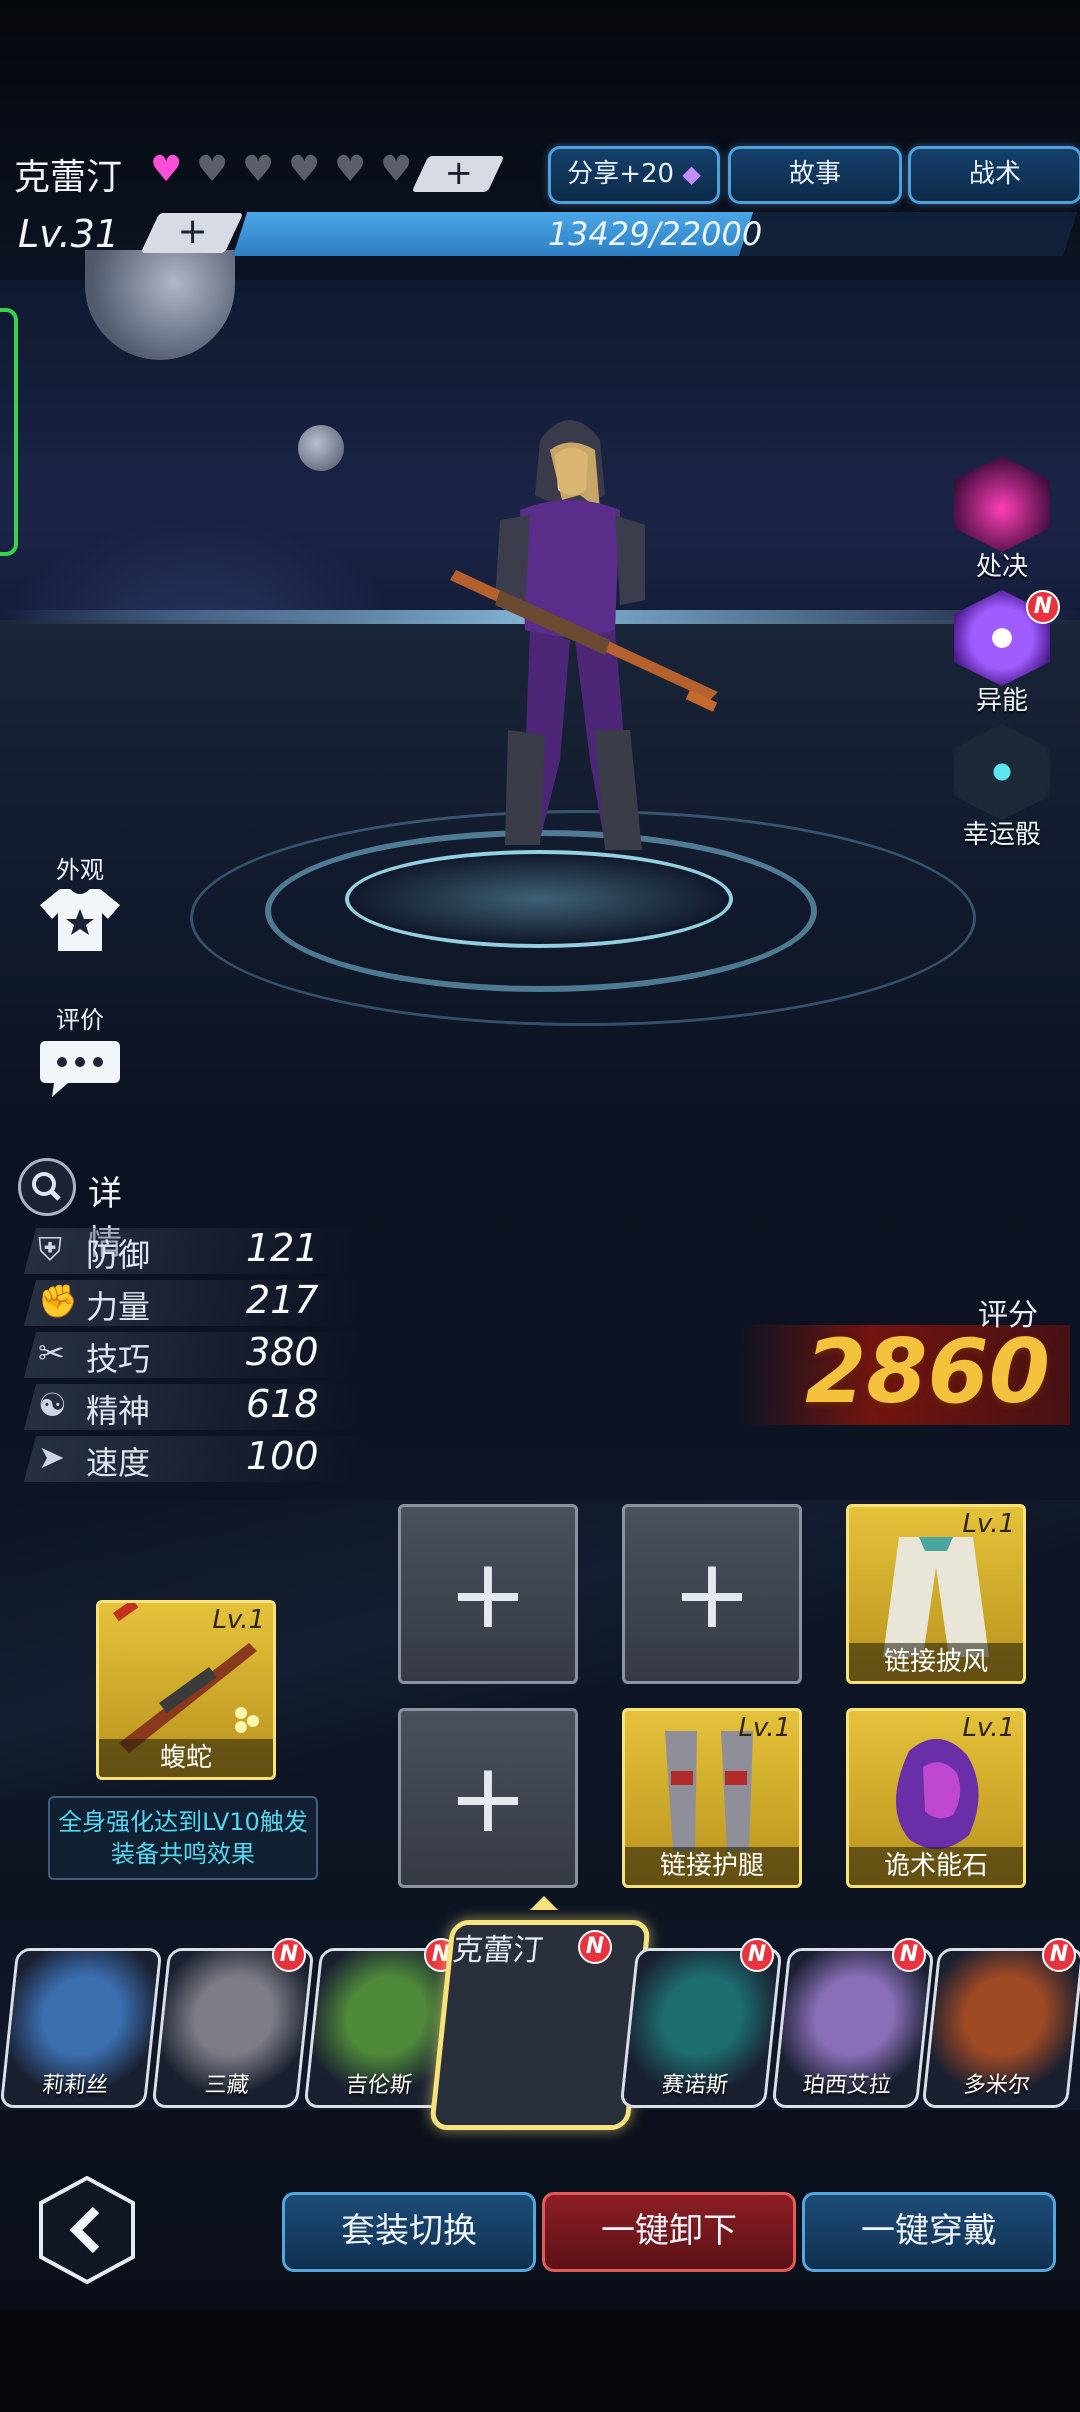 Image resolution: width=1080 pixels, height=2412 pixels. I want to click on stat-name: 速度, so click(118, 1463).